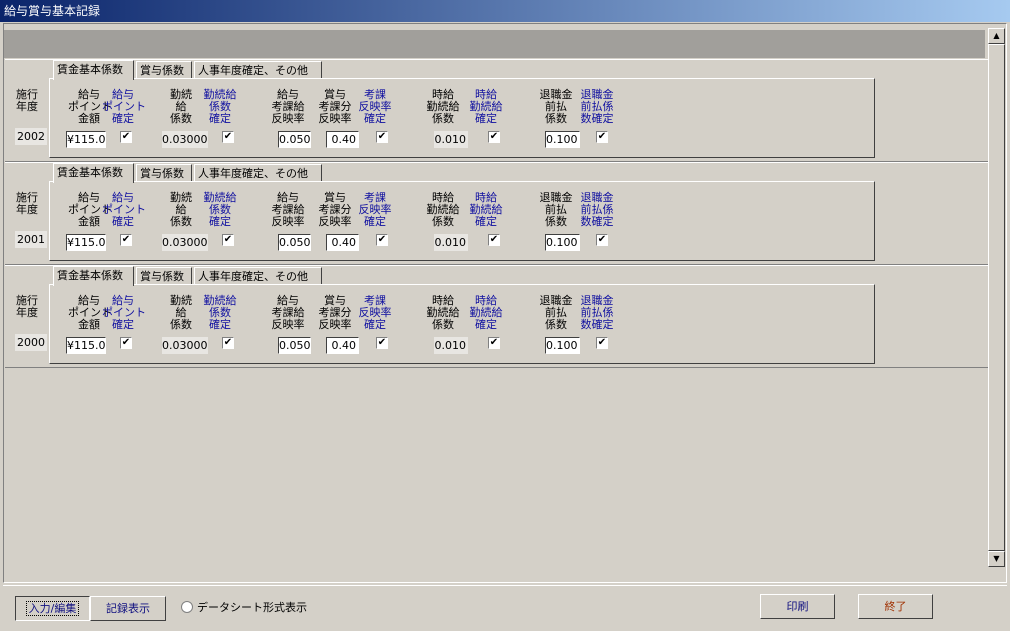 This screenshot has width=1010, height=631. I want to click on input-edit-toggle: 入力/編集, so click(52, 608).